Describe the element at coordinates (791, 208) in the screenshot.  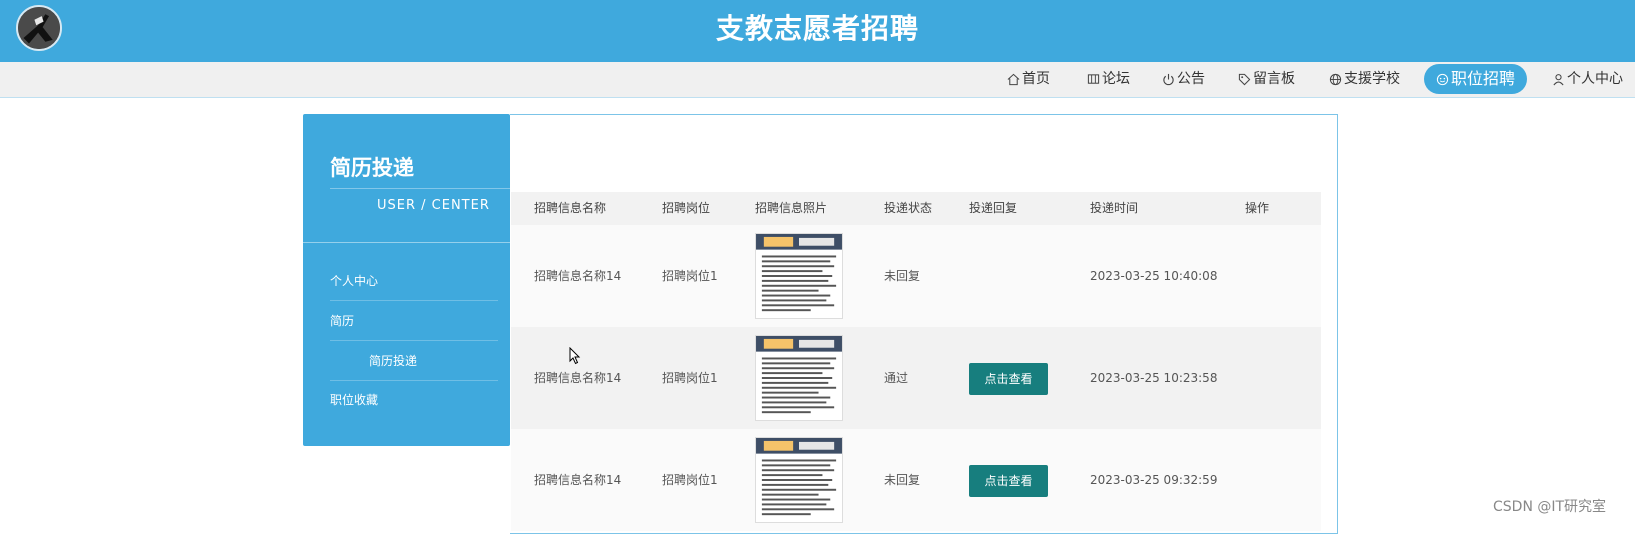
I see `column-header: 招聘信息照片` at that location.